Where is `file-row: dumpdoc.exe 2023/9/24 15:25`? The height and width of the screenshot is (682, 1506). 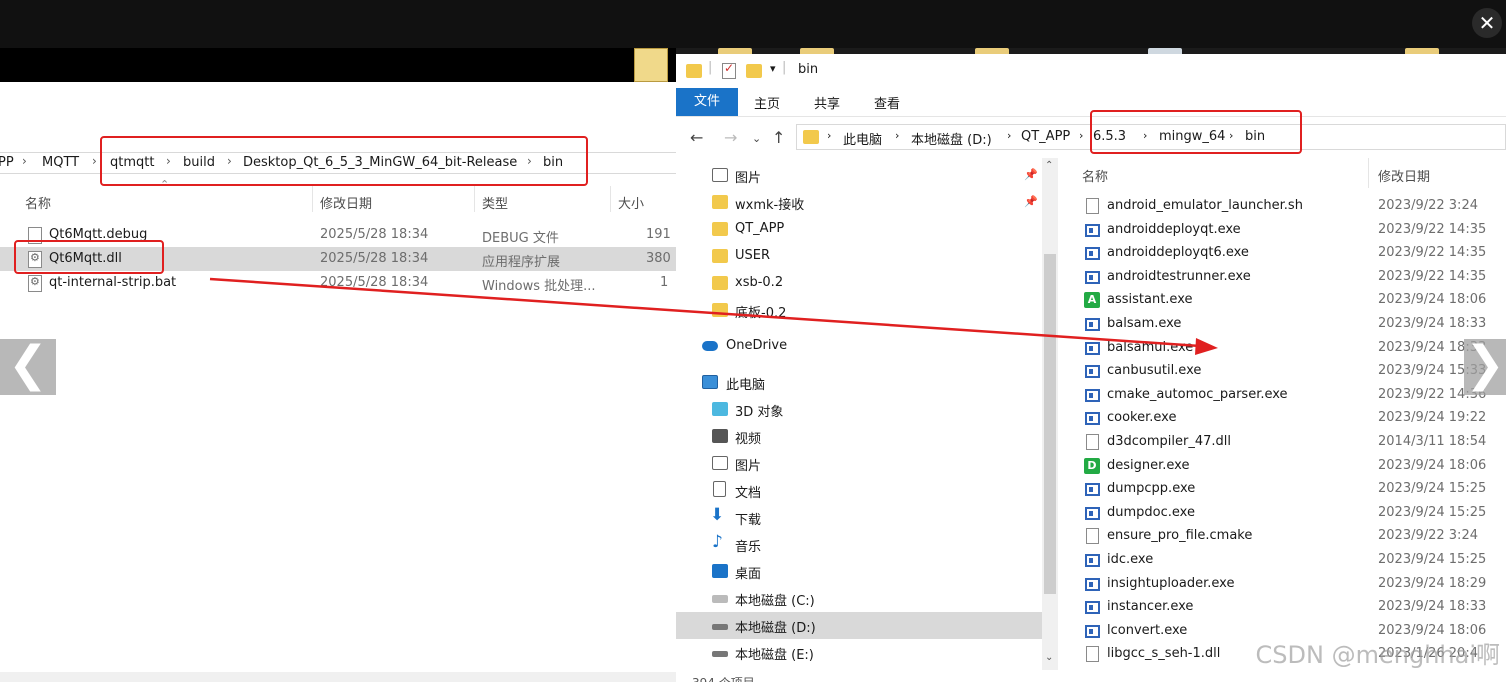
file-row: dumpdoc.exe 2023/9/24 15:25 is located at coordinates (1291, 514).